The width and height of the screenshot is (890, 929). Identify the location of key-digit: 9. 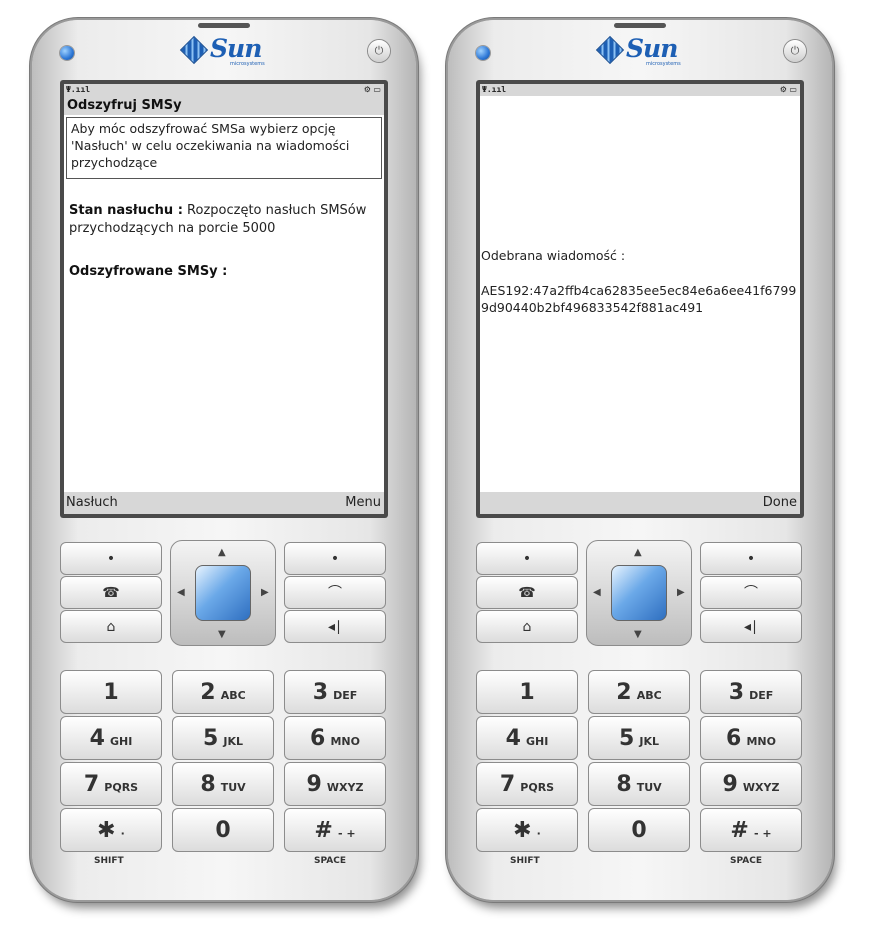
(730, 784).